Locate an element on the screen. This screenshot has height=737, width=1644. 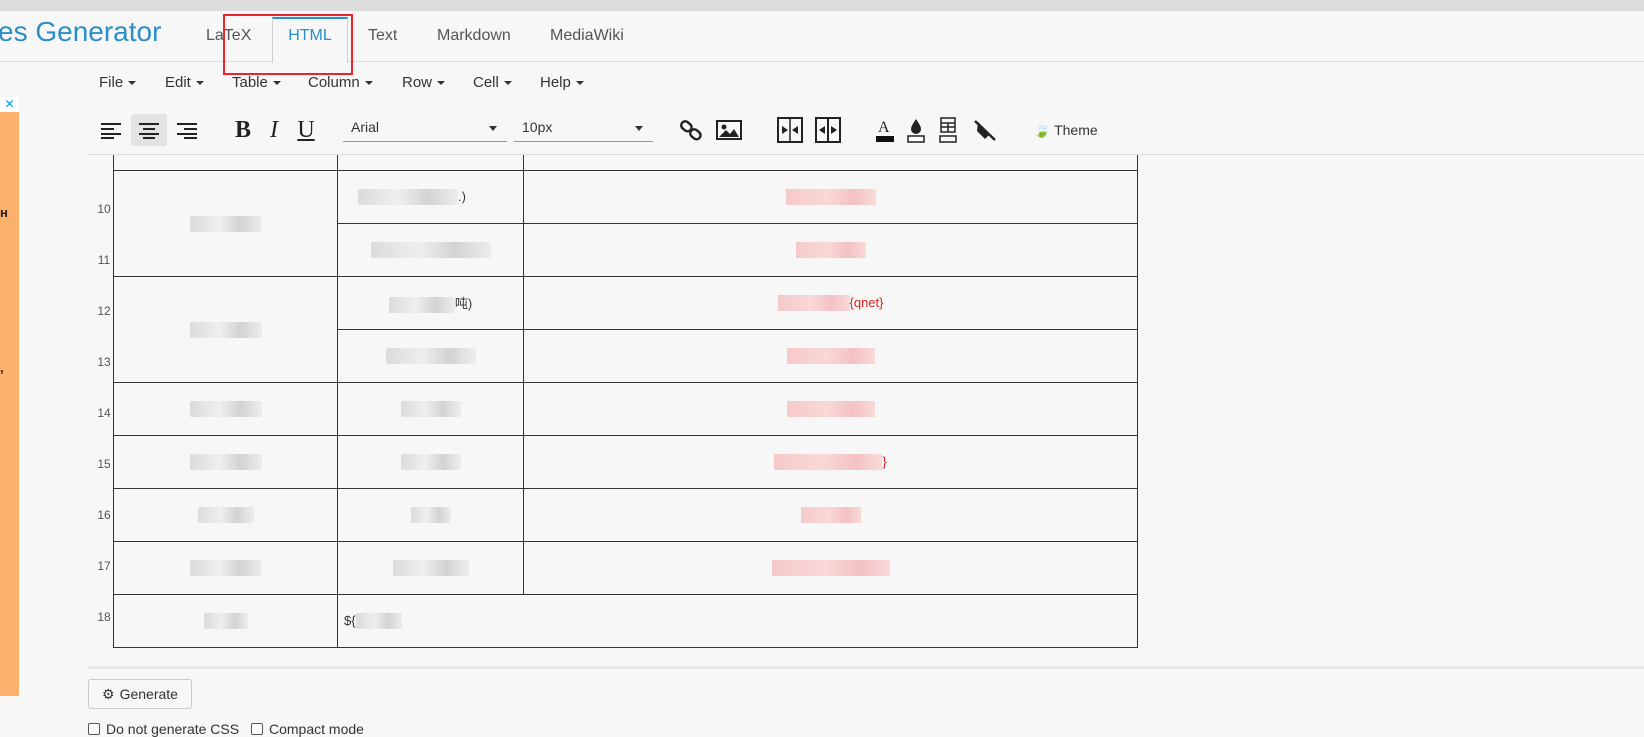
no-css-checkbox is located at coordinates (94, 729).